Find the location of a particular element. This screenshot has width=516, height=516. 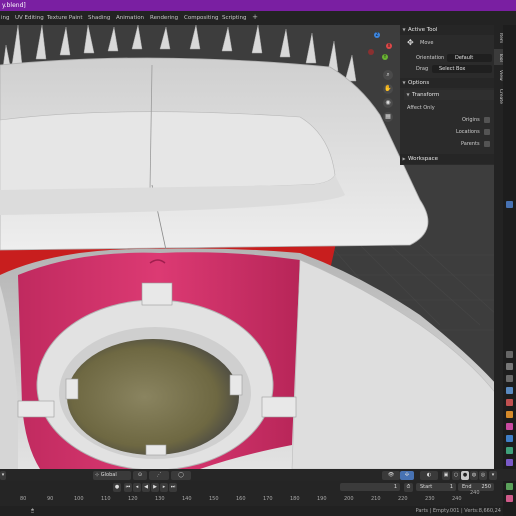

origins-checkbox is located at coordinates (487, 120).